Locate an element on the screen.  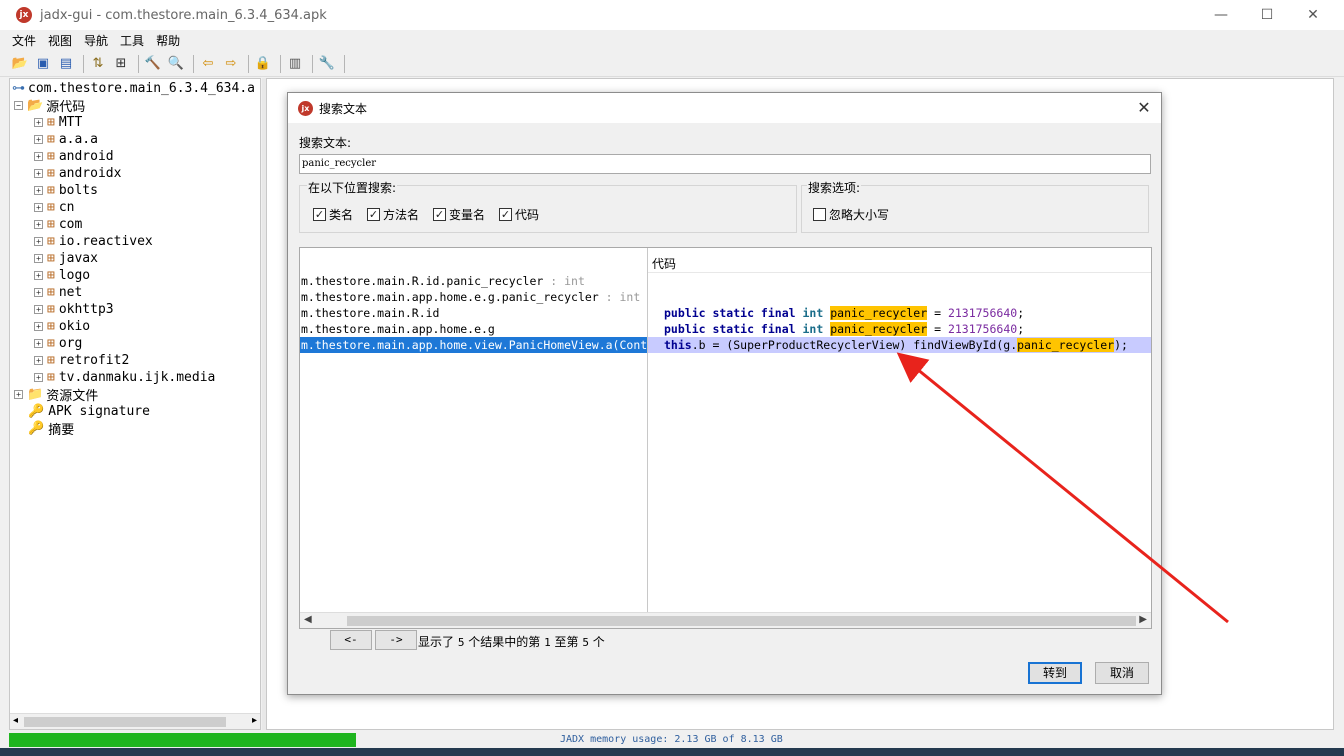
tree-item-package: + ⊞ logo is located at coordinates (62, 275).